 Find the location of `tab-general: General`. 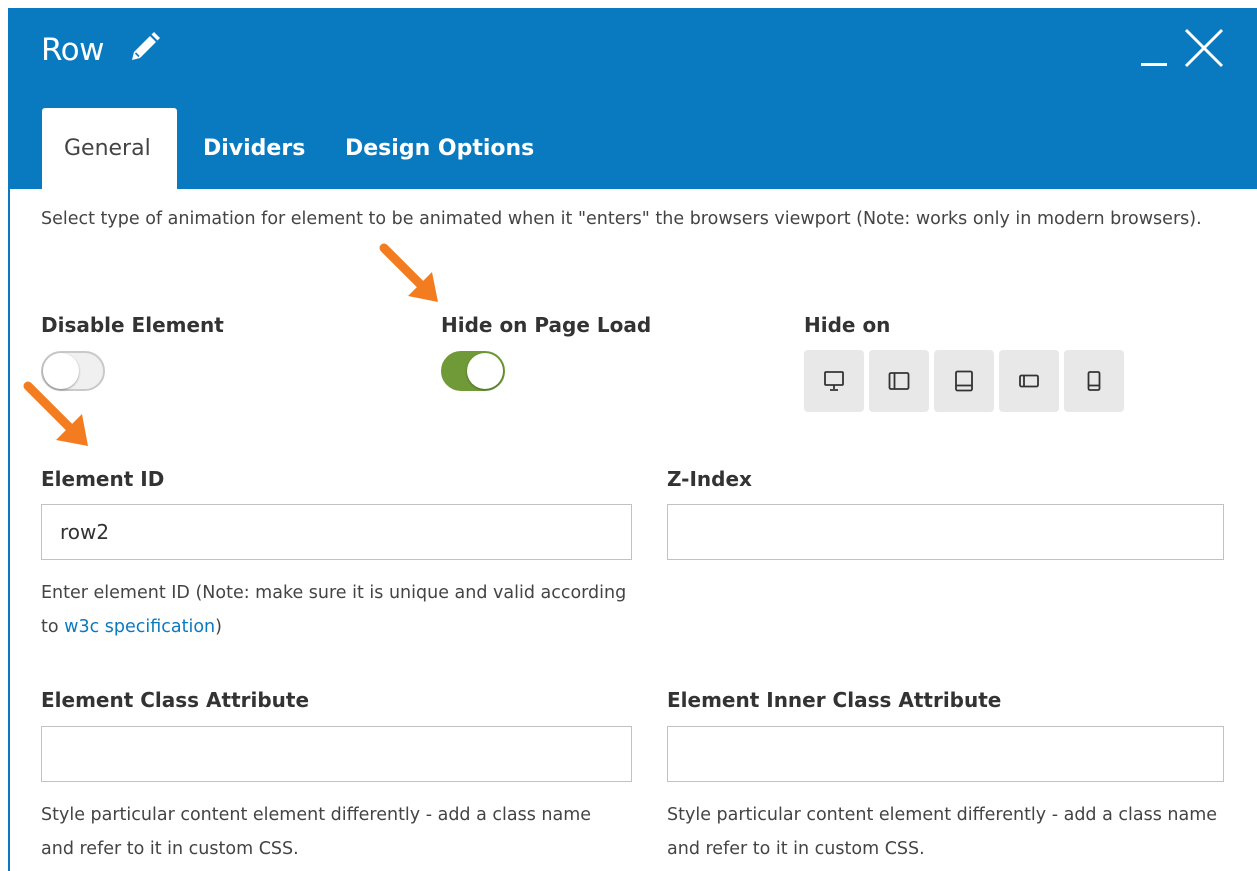

tab-general: General is located at coordinates (109, 148).